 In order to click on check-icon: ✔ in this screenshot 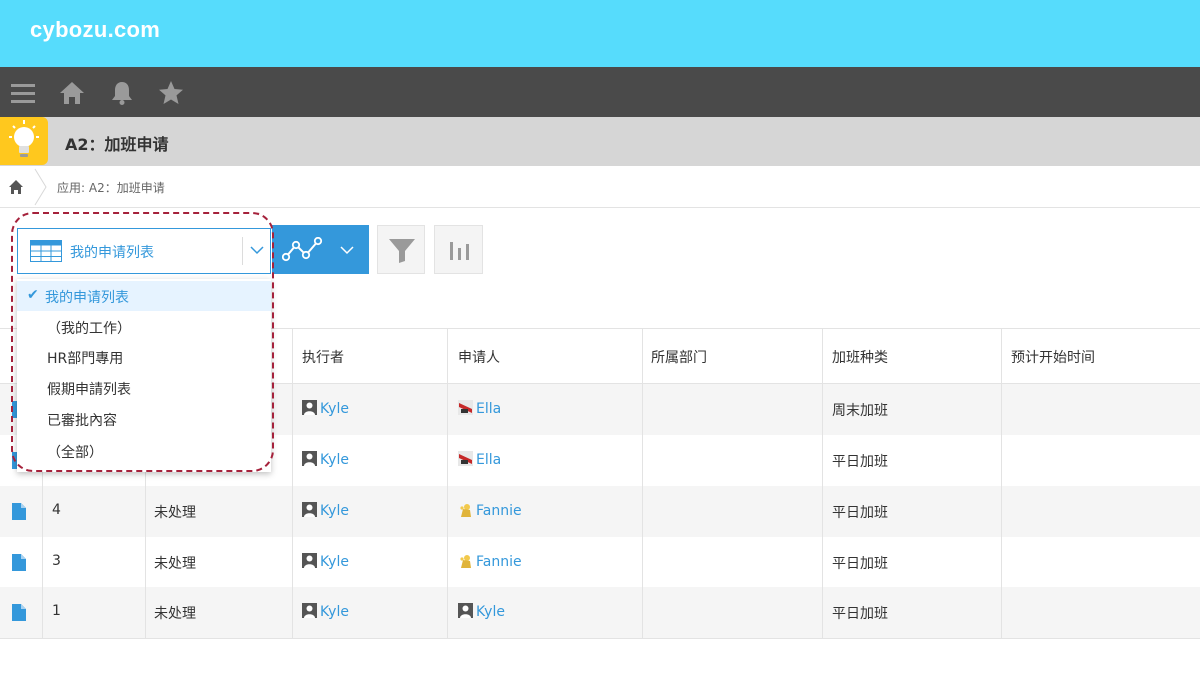, I will do `click(33, 295)`.